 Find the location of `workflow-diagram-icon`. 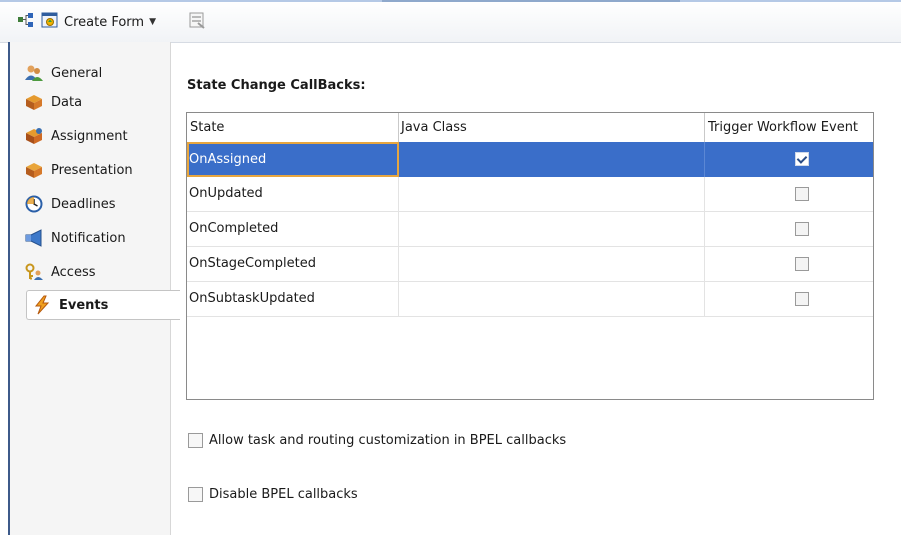

workflow-diagram-icon is located at coordinates (26, 22).